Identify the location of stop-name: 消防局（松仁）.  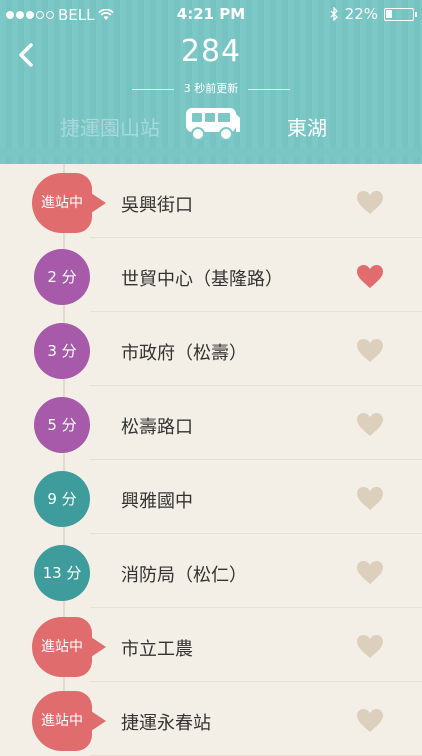
(184, 575).